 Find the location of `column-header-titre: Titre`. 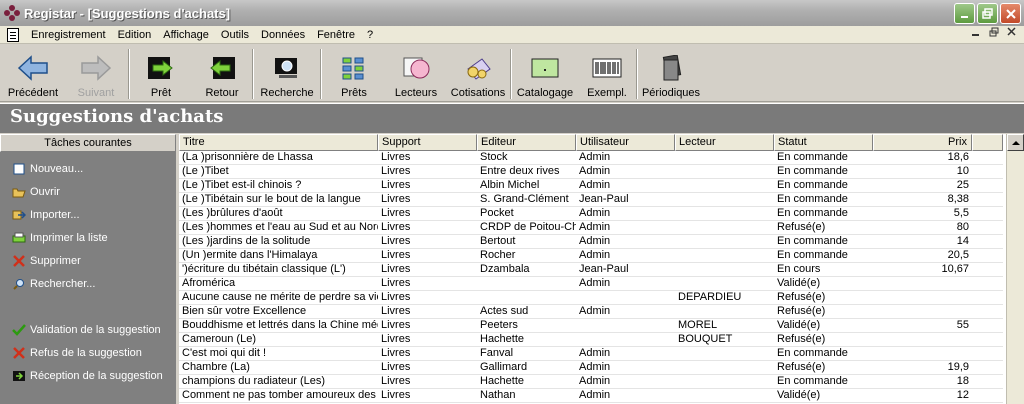

column-header-titre: Titre is located at coordinates (278, 142).